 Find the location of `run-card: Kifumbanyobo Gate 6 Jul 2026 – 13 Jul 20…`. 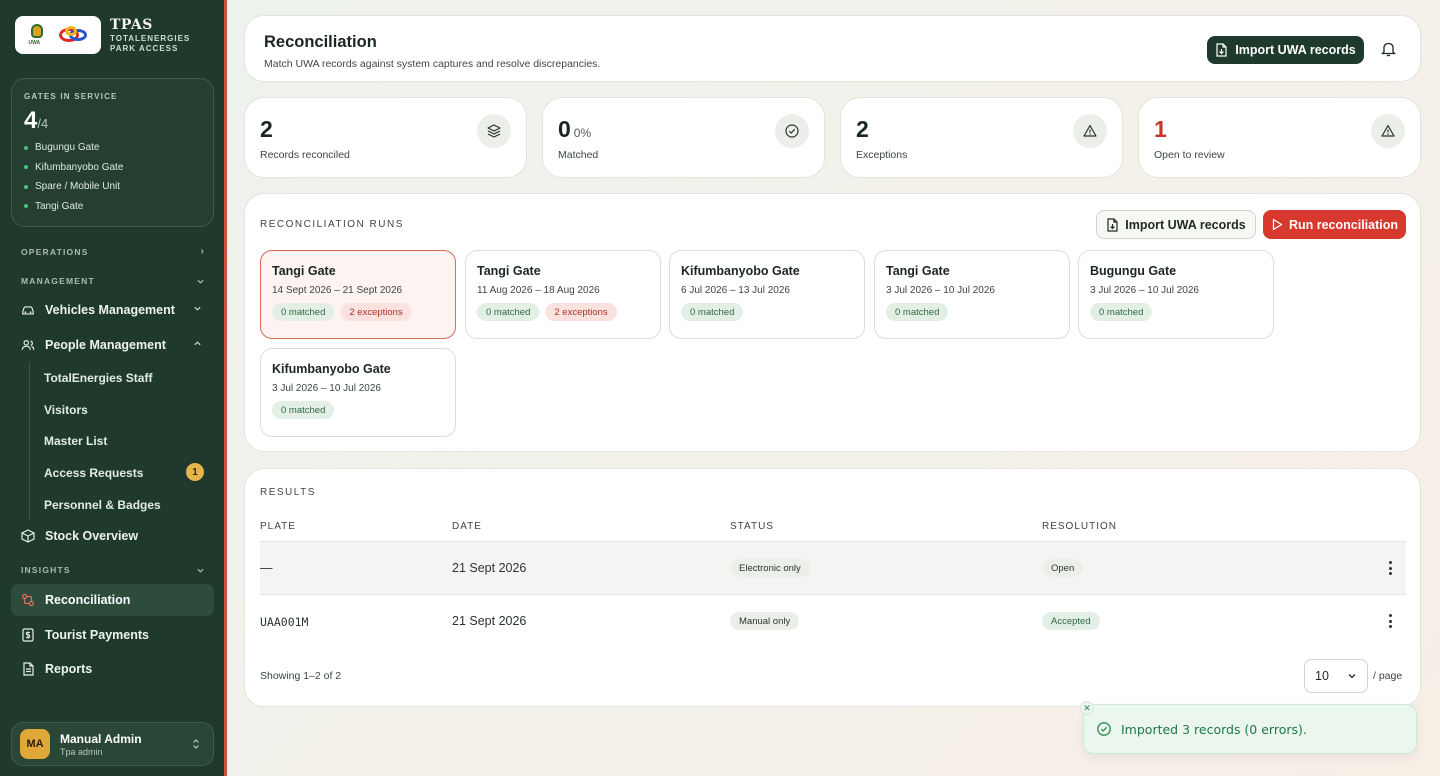

run-card: Kifumbanyobo Gate 6 Jul 2026 – 13 Jul 20… is located at coordinates (767, 294).